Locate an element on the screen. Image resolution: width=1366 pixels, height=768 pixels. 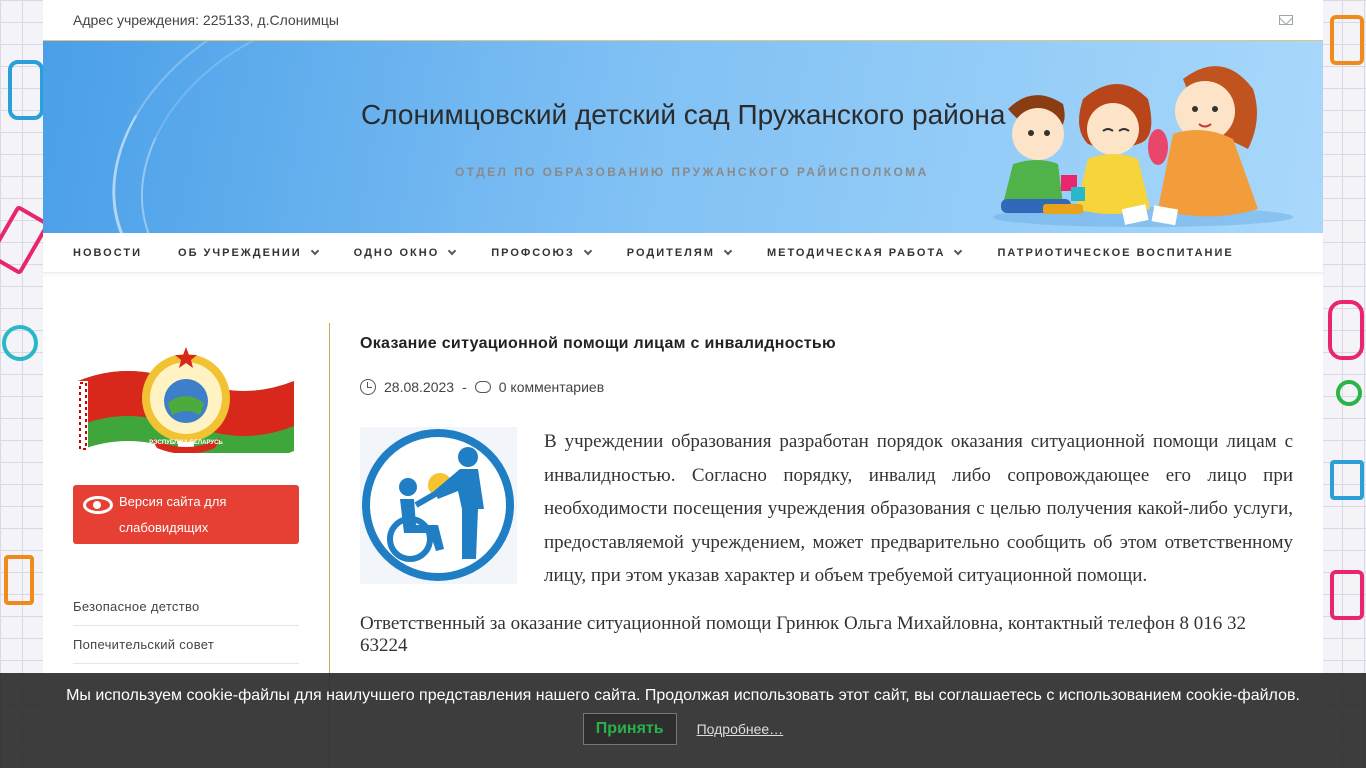
nav-item-one-window: ОДНО ОКНО is located at coordinates (405, 252).